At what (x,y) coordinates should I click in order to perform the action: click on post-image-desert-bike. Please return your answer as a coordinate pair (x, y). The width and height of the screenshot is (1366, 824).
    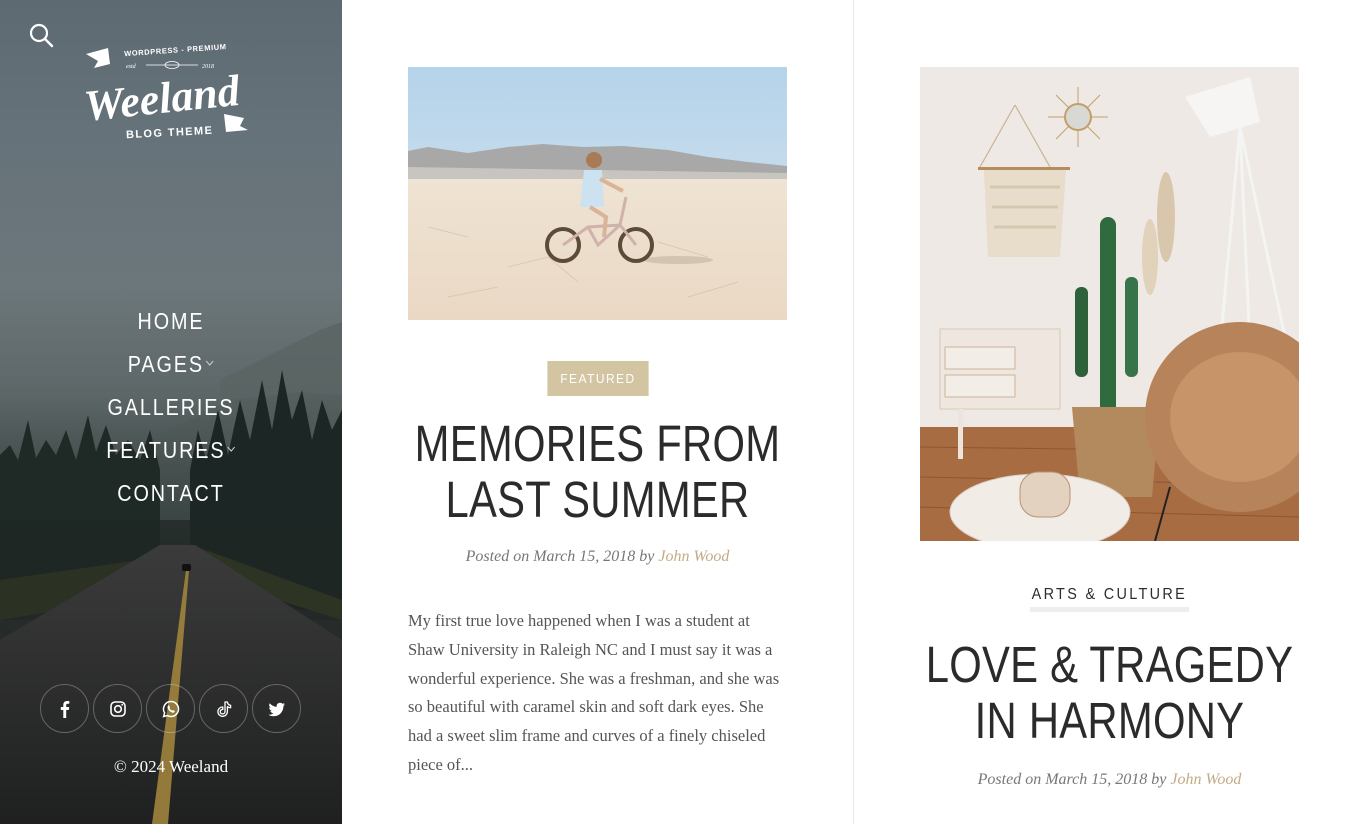
    Looking at the image, I should click on (597, 193).